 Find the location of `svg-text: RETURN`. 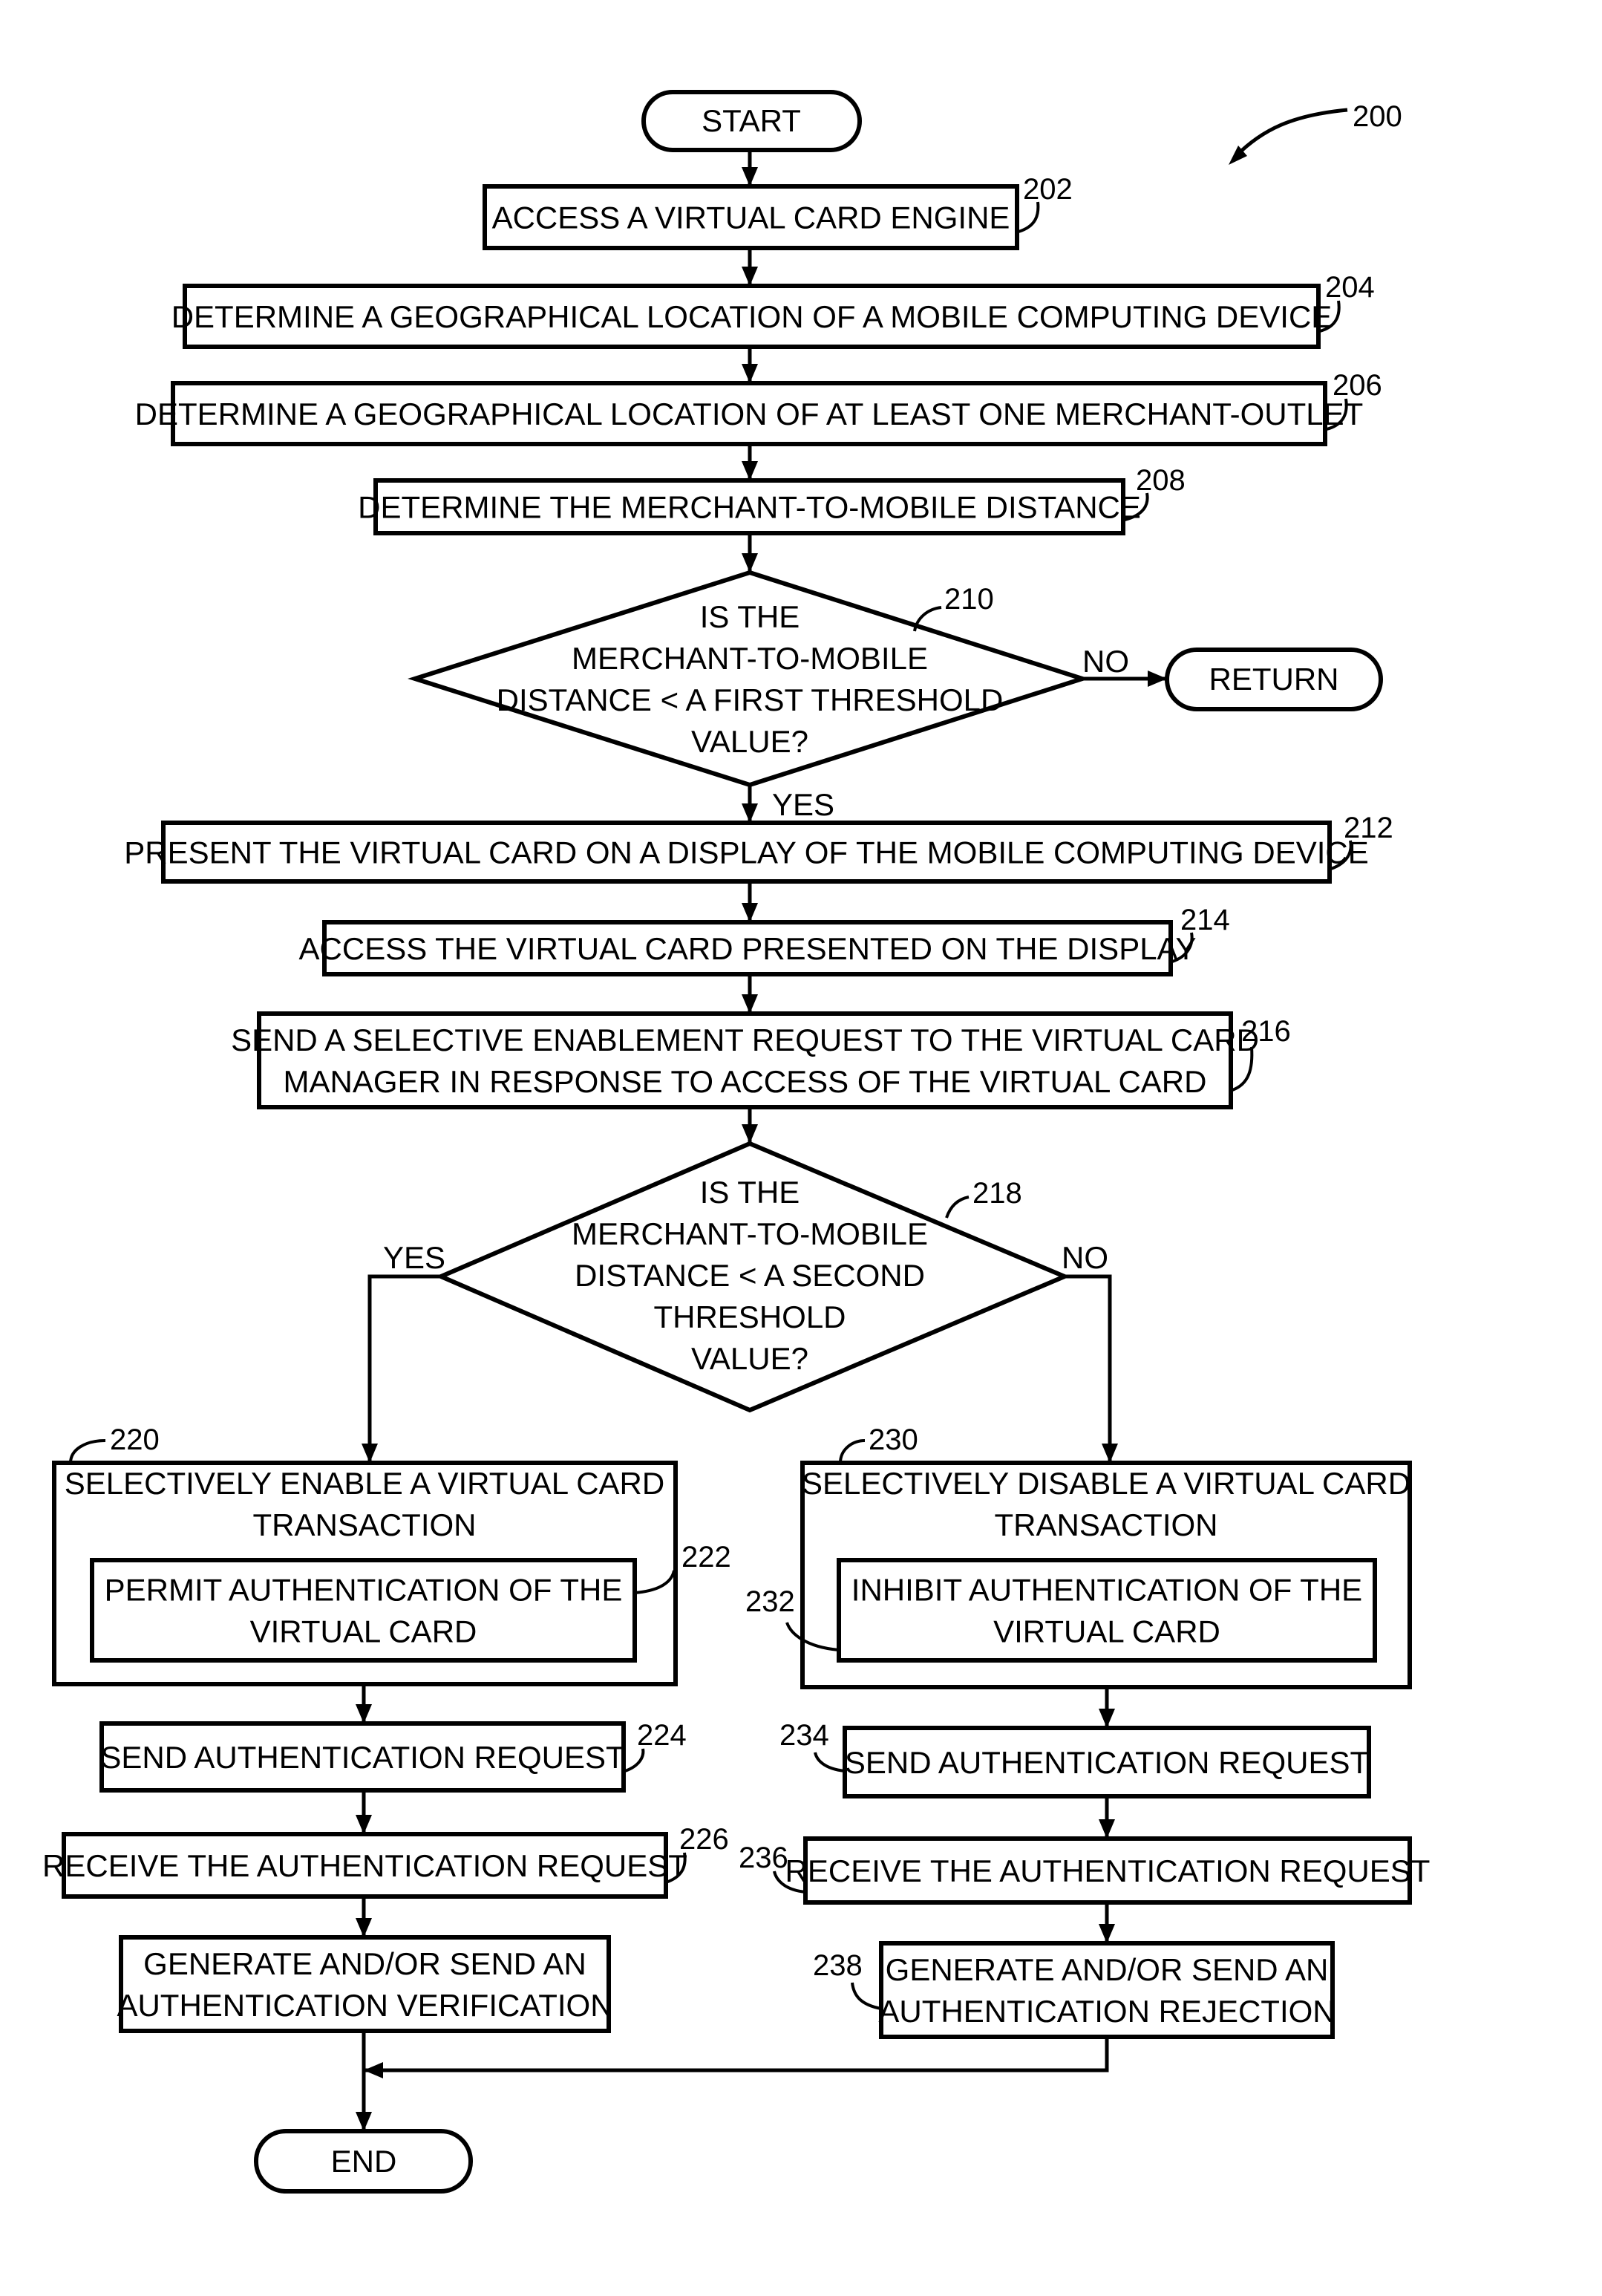

svg-text: RETURN is located at coordinates (1274, 679).